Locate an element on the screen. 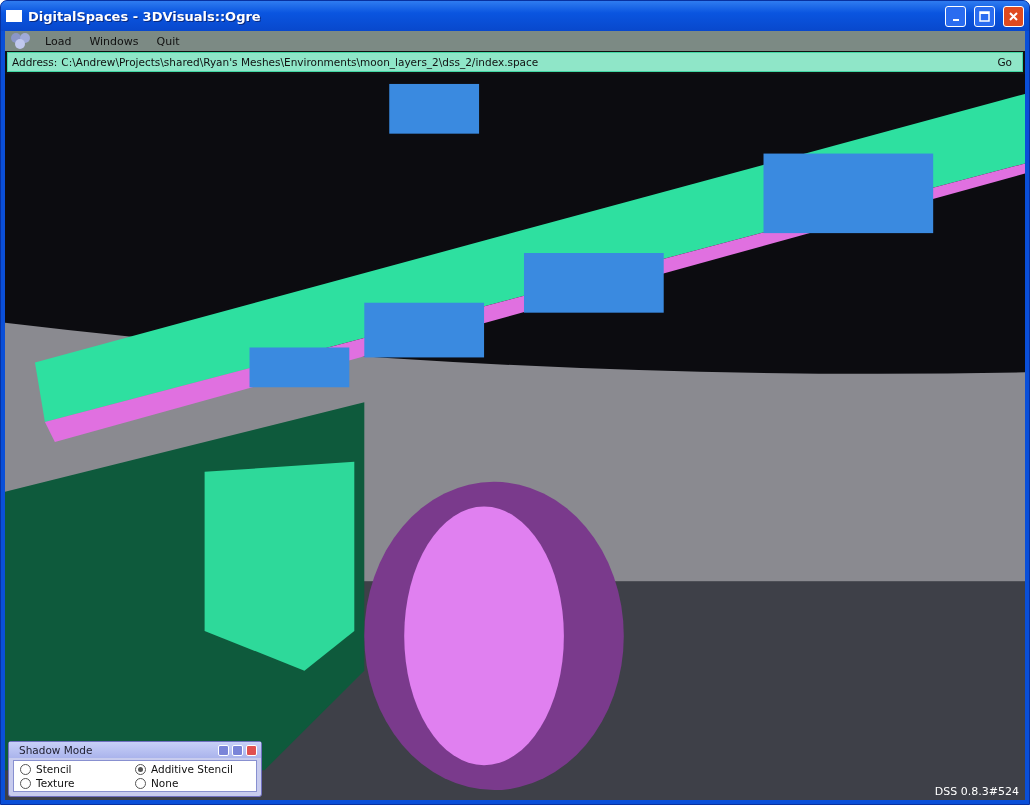  close-icon is located at coordinates (1013, 16).